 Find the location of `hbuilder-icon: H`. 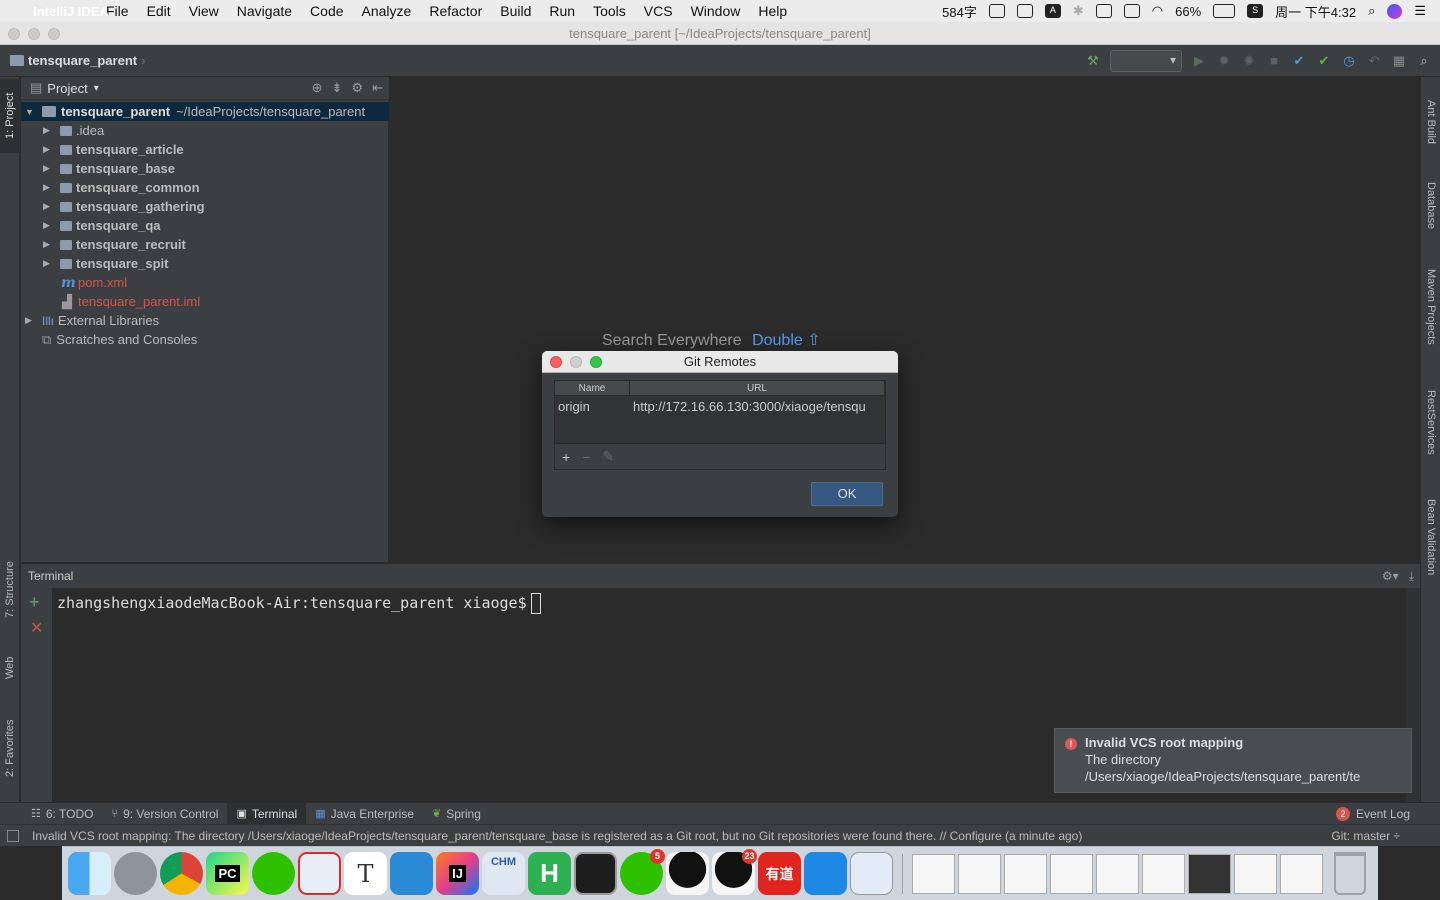

hbuilder-icon: H is located at coordinates (549, 873).